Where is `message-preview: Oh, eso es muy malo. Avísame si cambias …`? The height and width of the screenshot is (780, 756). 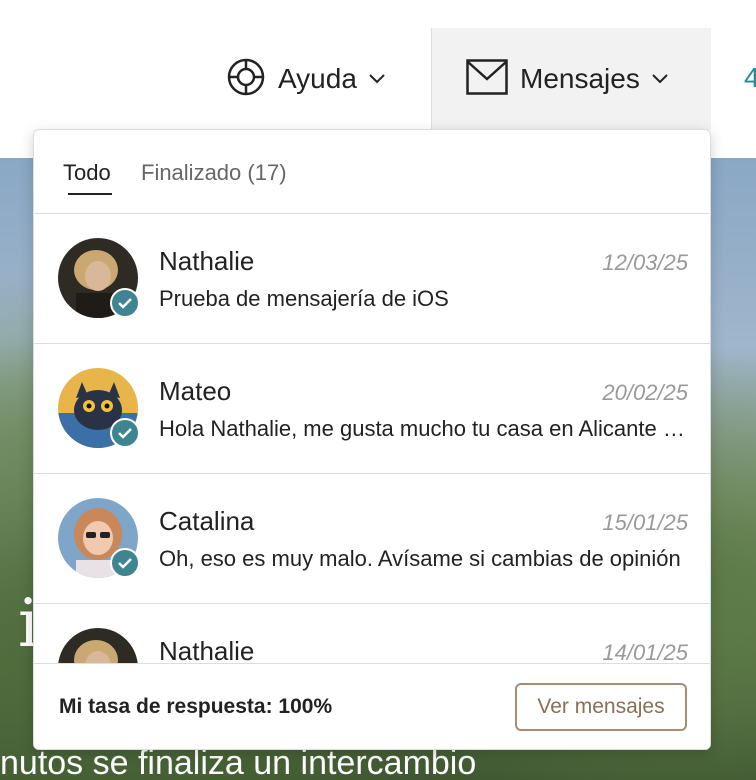 message-preview: Oh, eso es muy malo. Avísame si cambias … is located at coordinates (420, 558).